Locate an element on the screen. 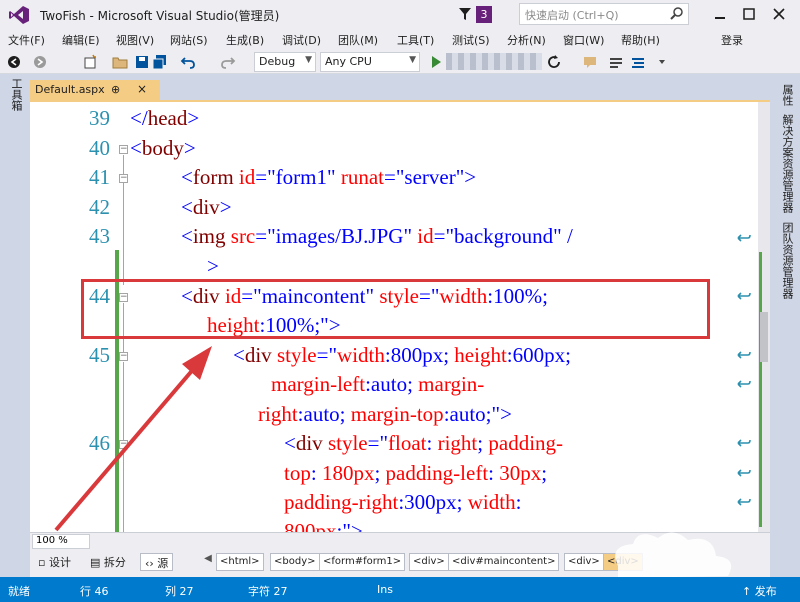 This screenshot has height=602, width=800. window-title: TwoFish - Microsoft Visual Studio(管理员) is located at coordinates (160, 16).